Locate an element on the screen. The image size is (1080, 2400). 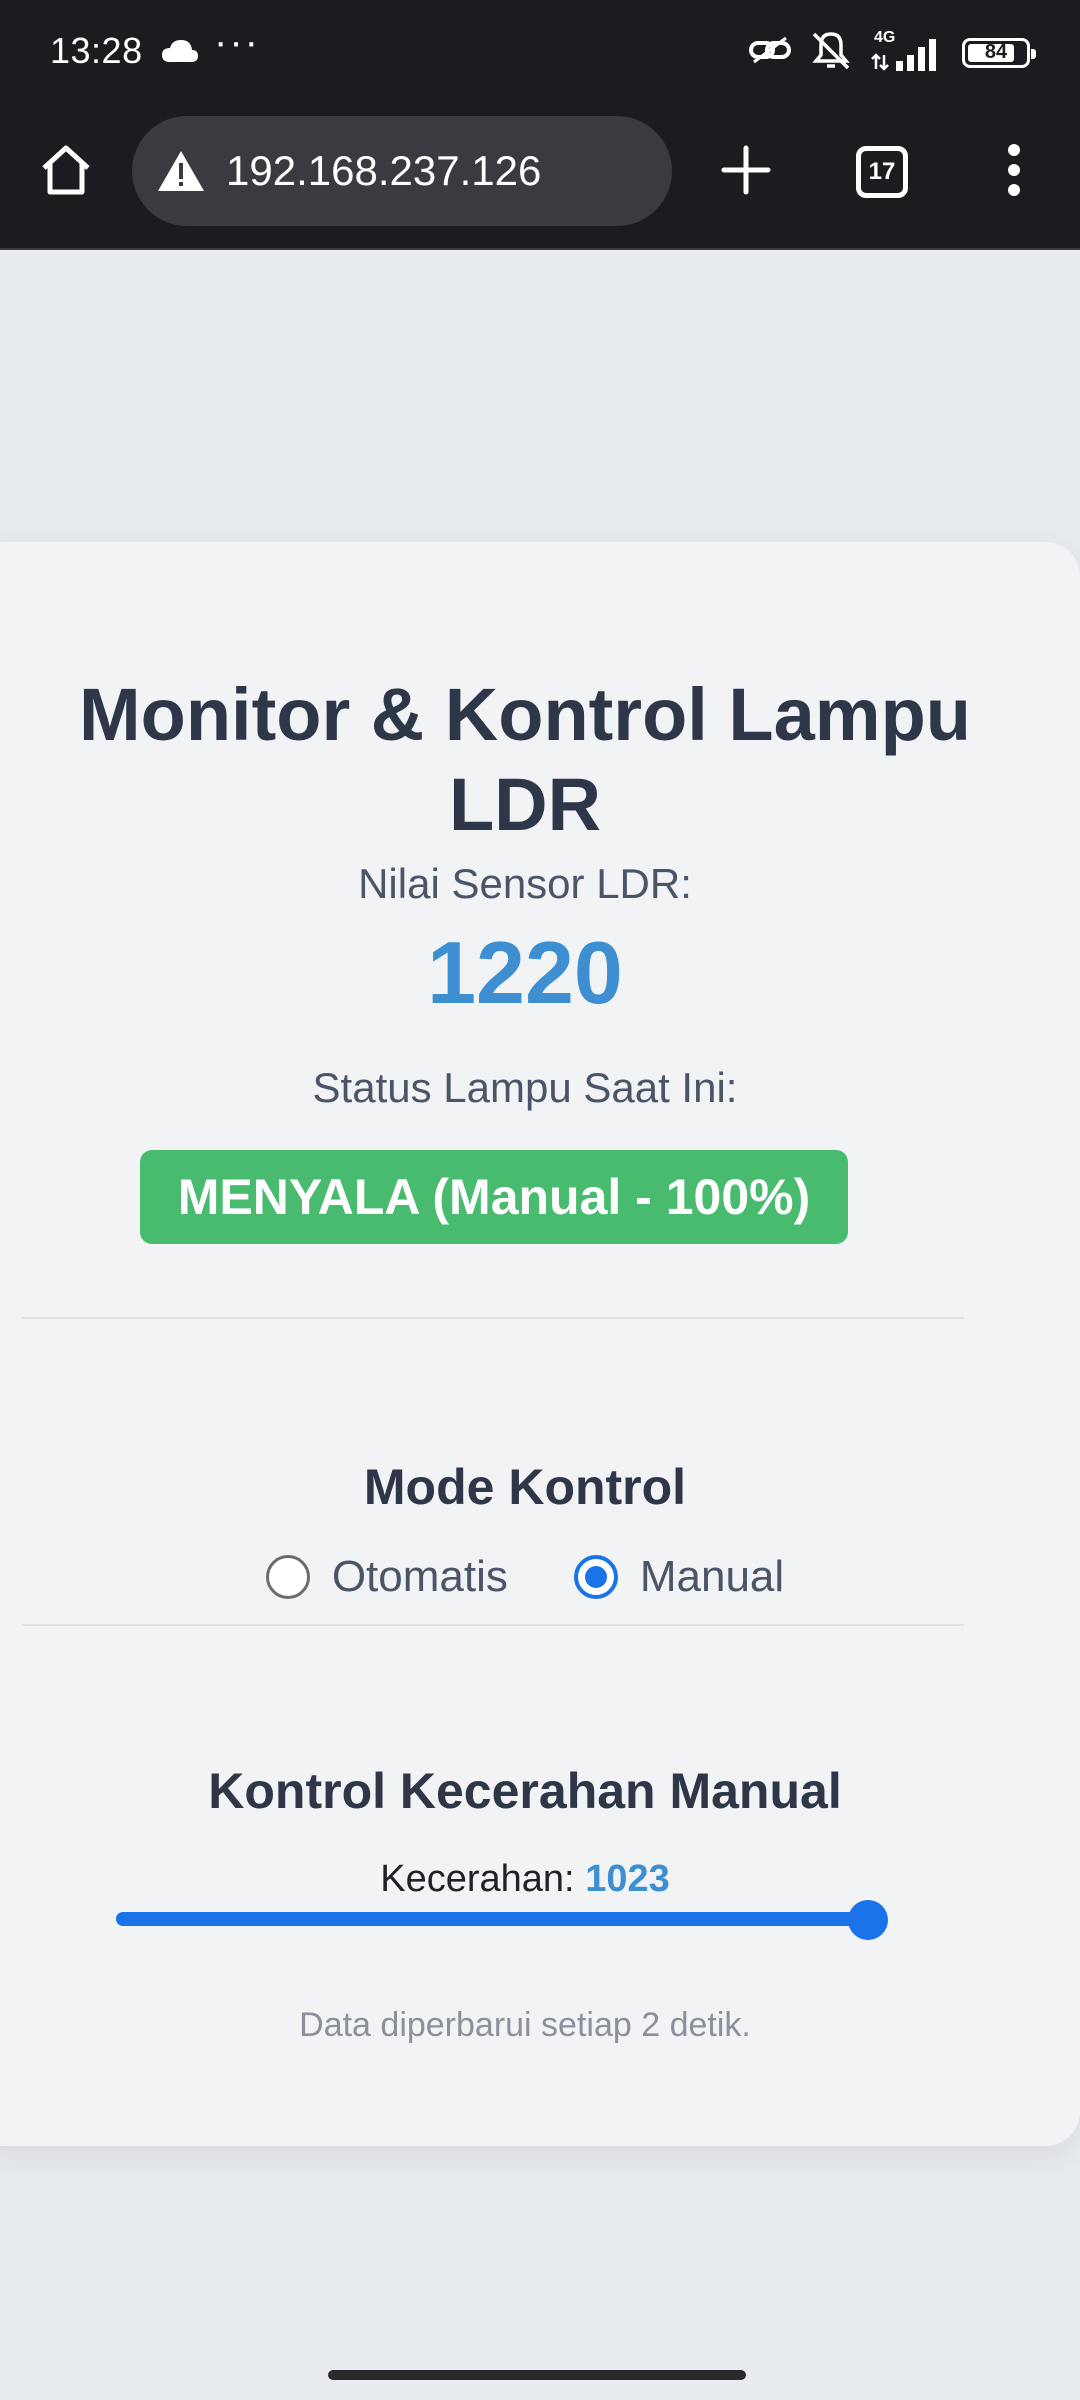
browser-menu-button is located at coordinates (1014, 170).